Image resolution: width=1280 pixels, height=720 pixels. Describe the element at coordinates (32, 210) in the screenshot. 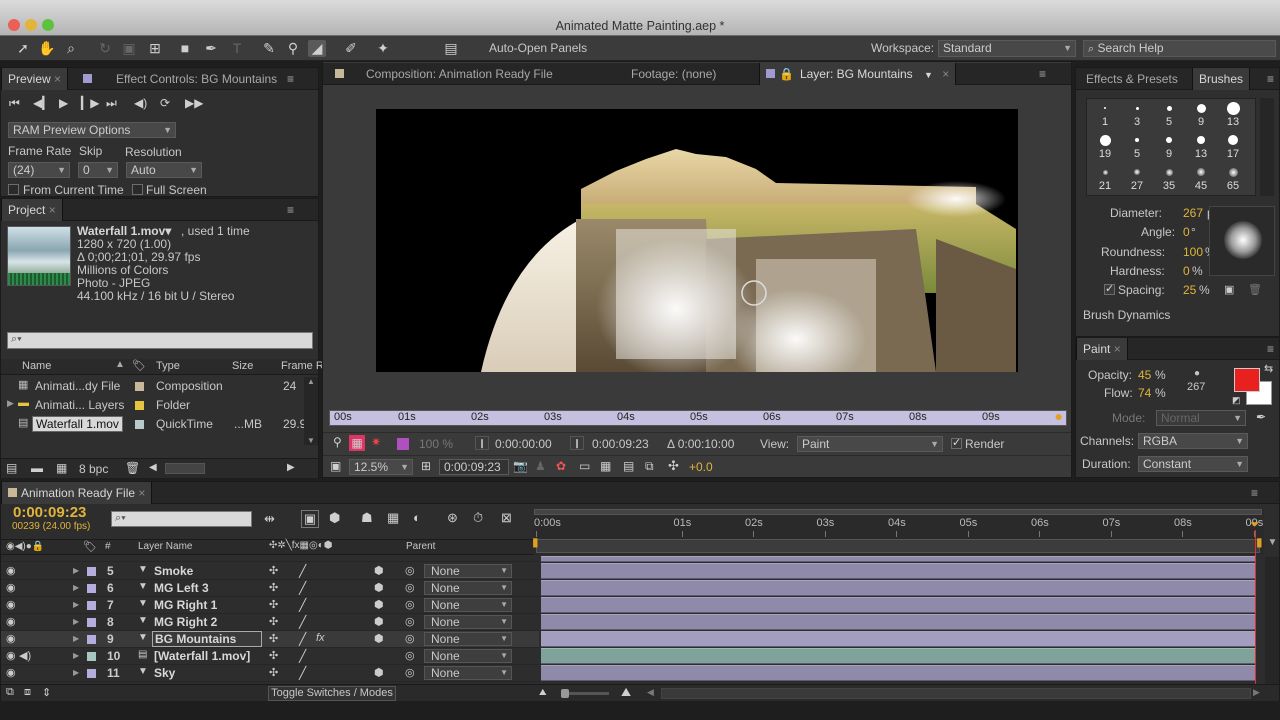

I see `tab-project: Project ×` at that location.